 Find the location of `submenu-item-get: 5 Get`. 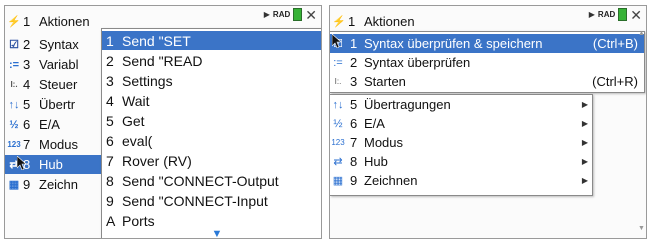

submenu-item-get: 5 Get is located at coordinates (211, 120).